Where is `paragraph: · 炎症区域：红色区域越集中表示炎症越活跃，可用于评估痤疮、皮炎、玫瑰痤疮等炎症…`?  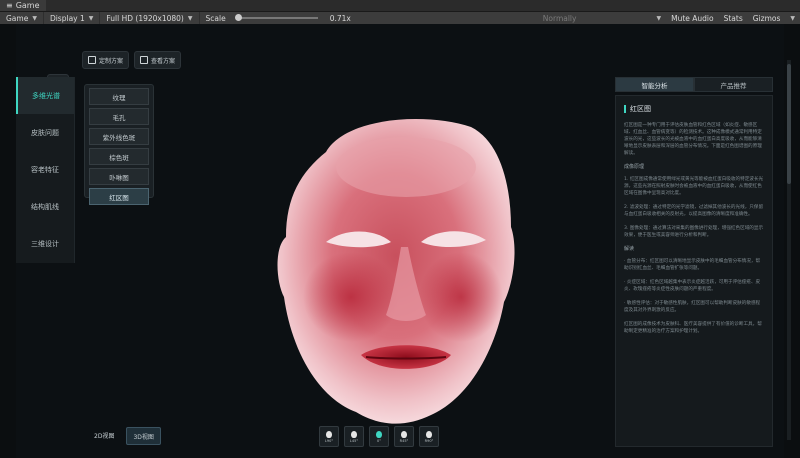
paragraph: · 炎症区域：红色区域越集中表示炎症越活跃，可用于评估痤疮、皮炎、玫瑰痤疮等炎症… is located at coordinates (692, 286).